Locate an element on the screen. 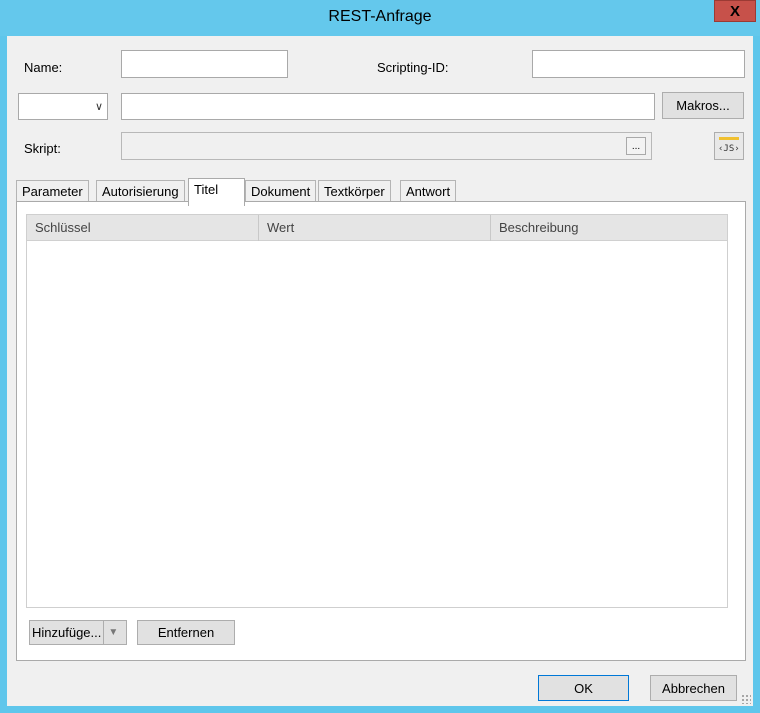  ok-button: OK is located at coordinates (583, 688).